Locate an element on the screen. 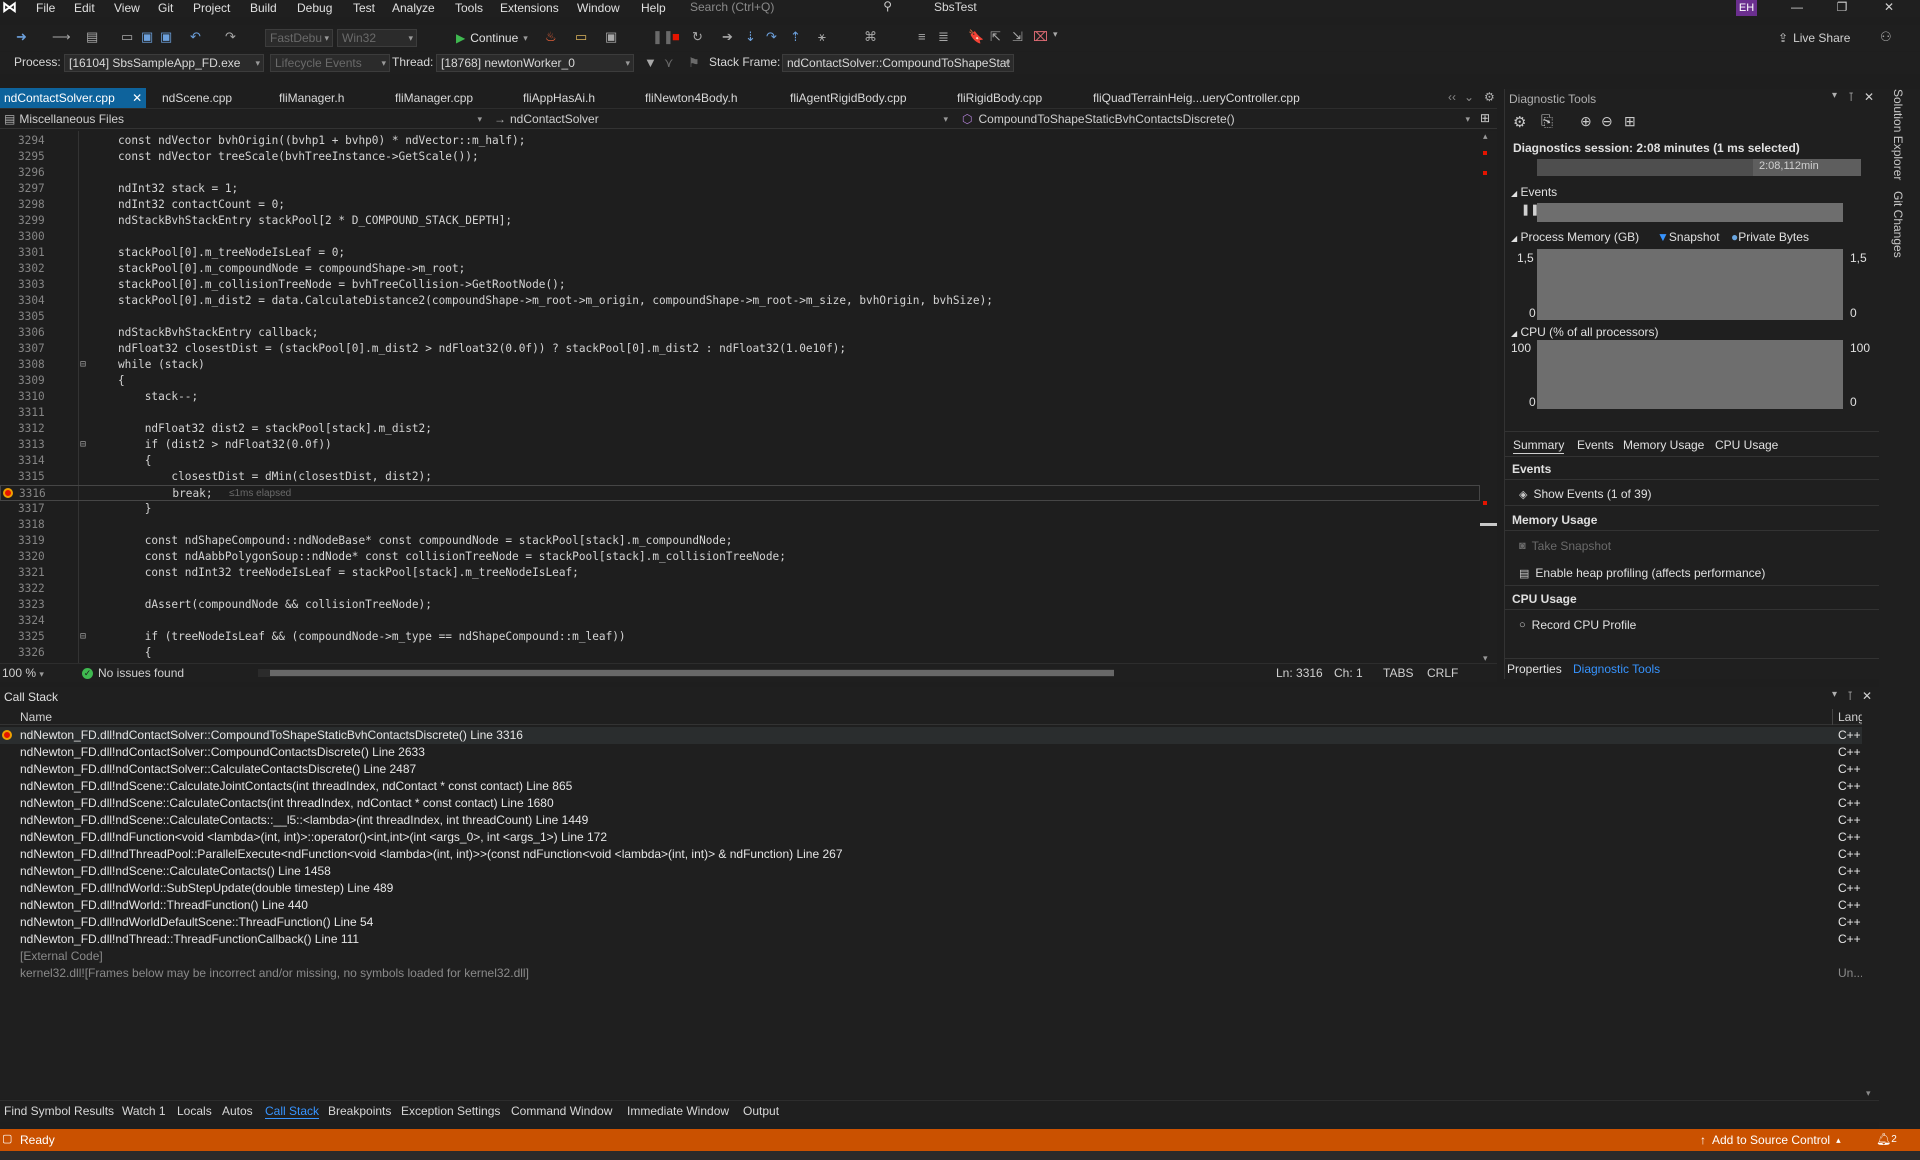 Image resolution: width=1920 pixels, height=1160 pixels. horizontal-scrollbar is located at coordinates (686, 673).